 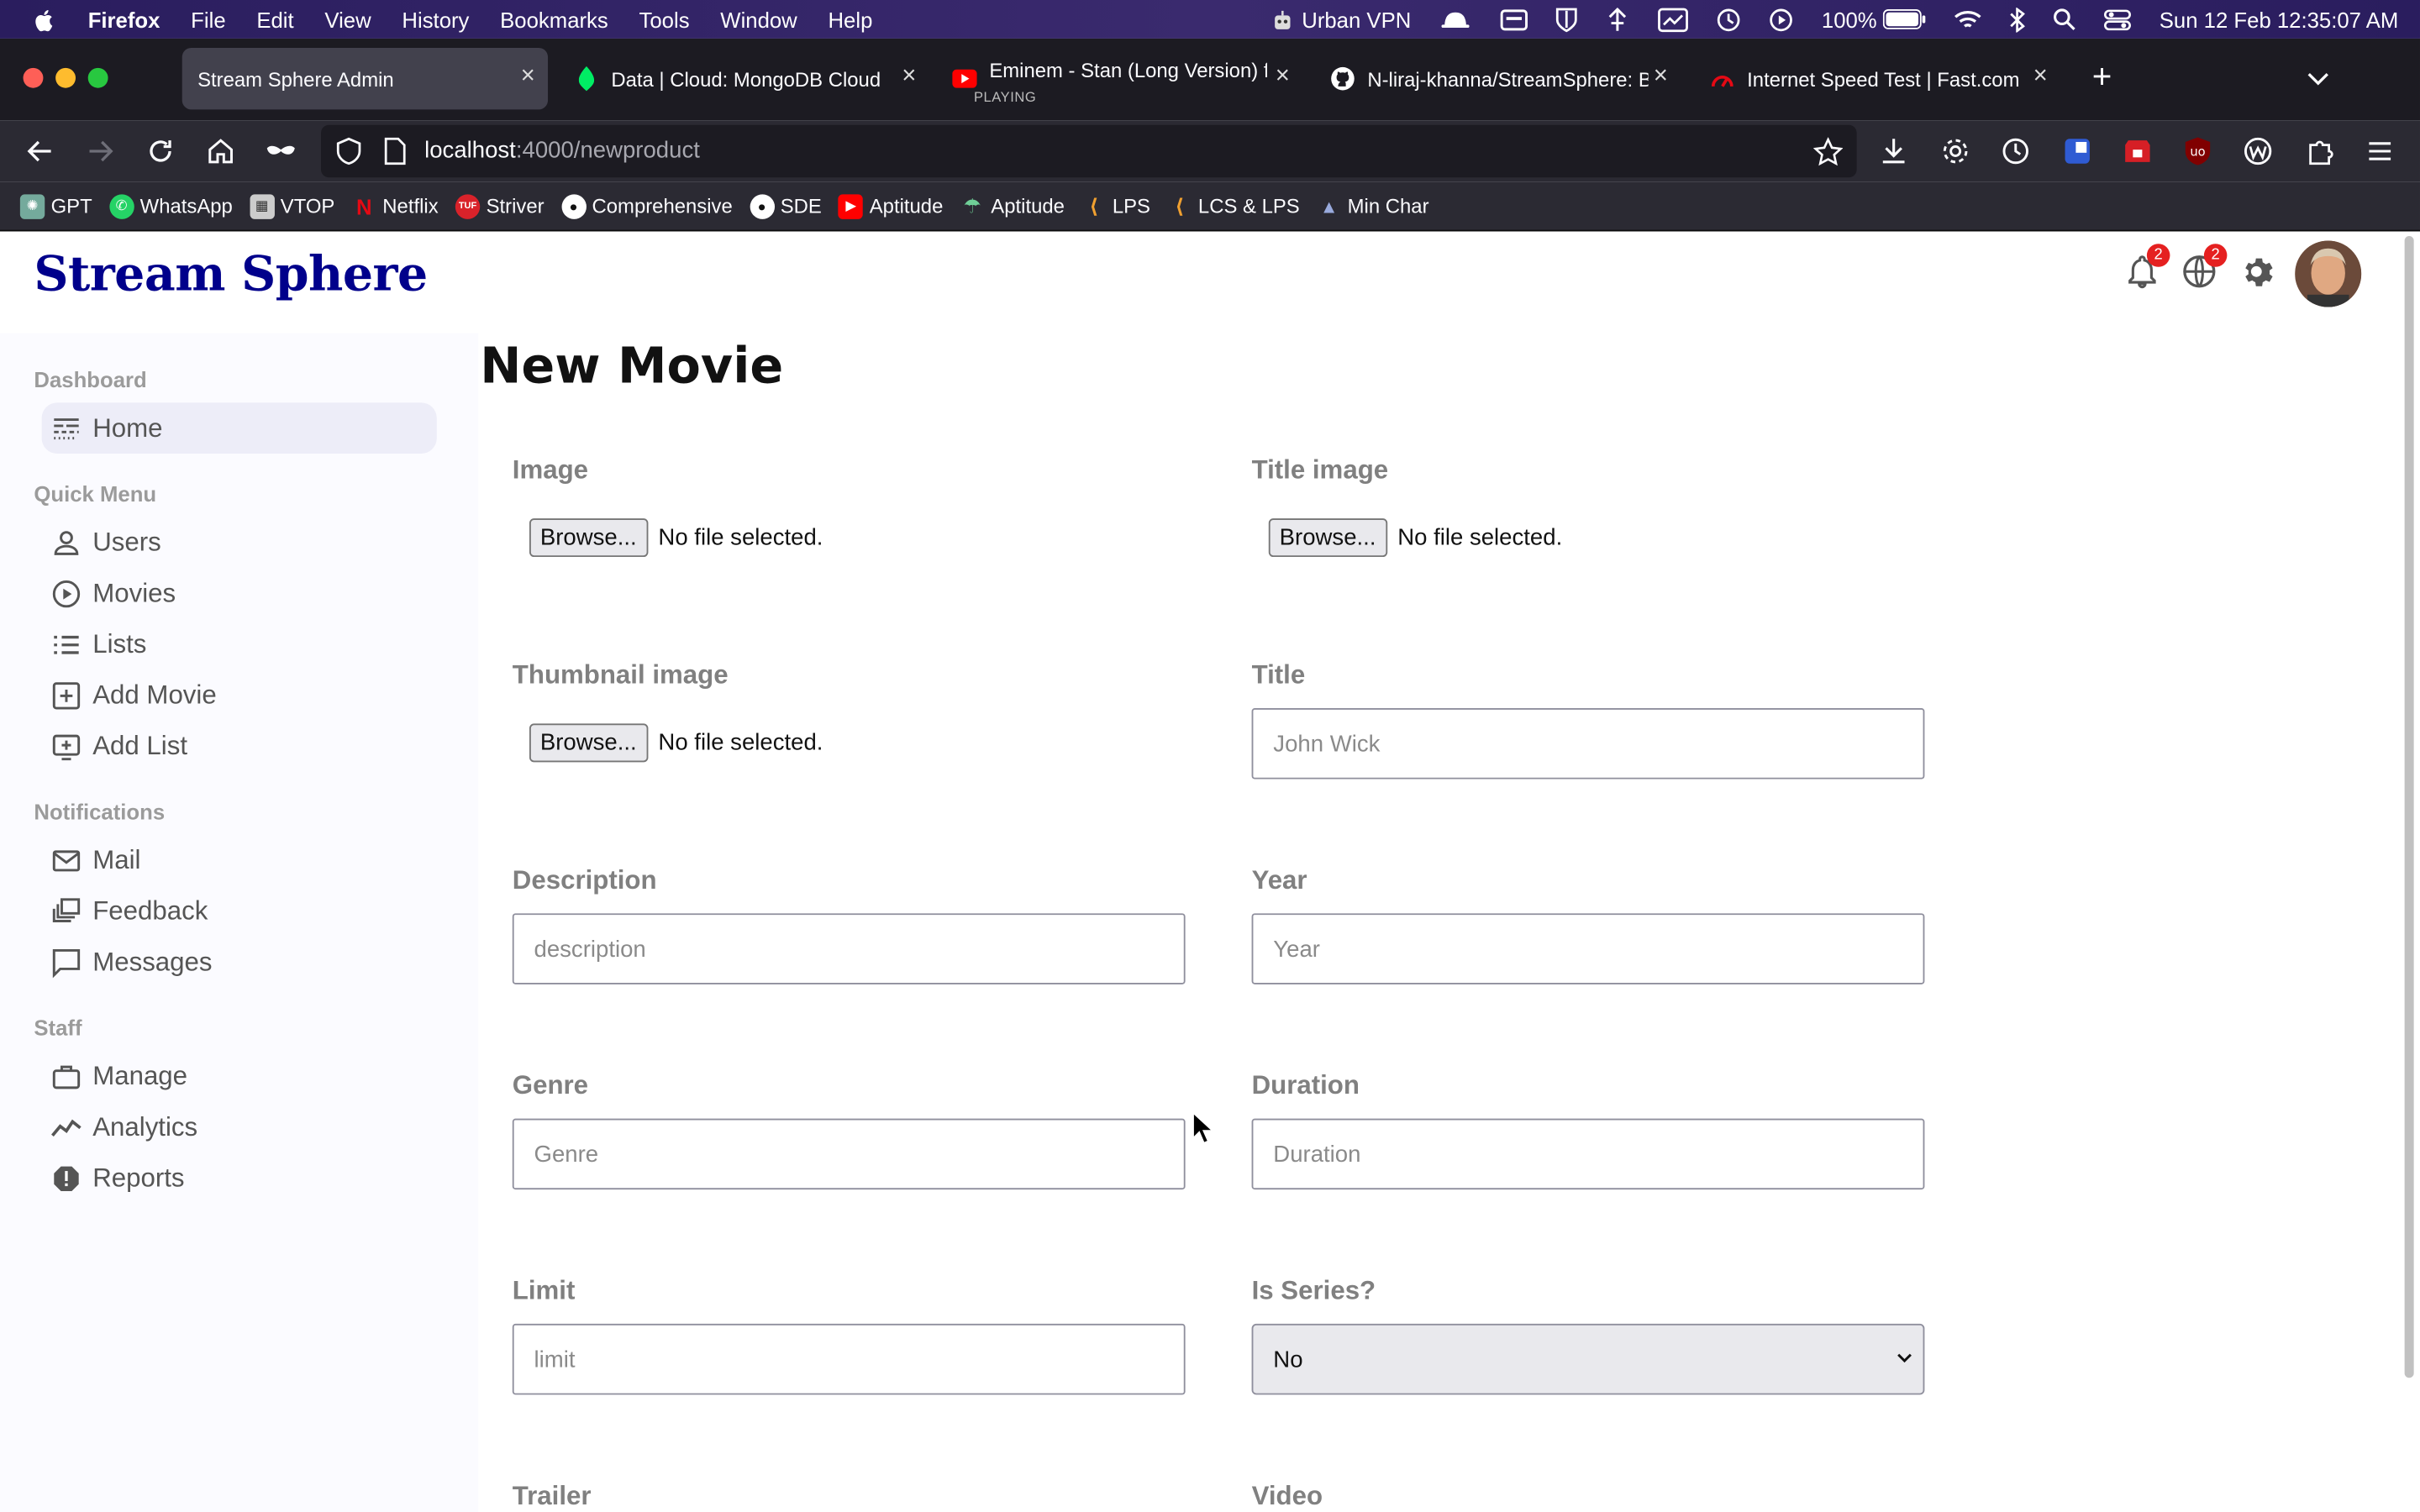 I want to click on cast-icon, so click(x=1514, y=19).